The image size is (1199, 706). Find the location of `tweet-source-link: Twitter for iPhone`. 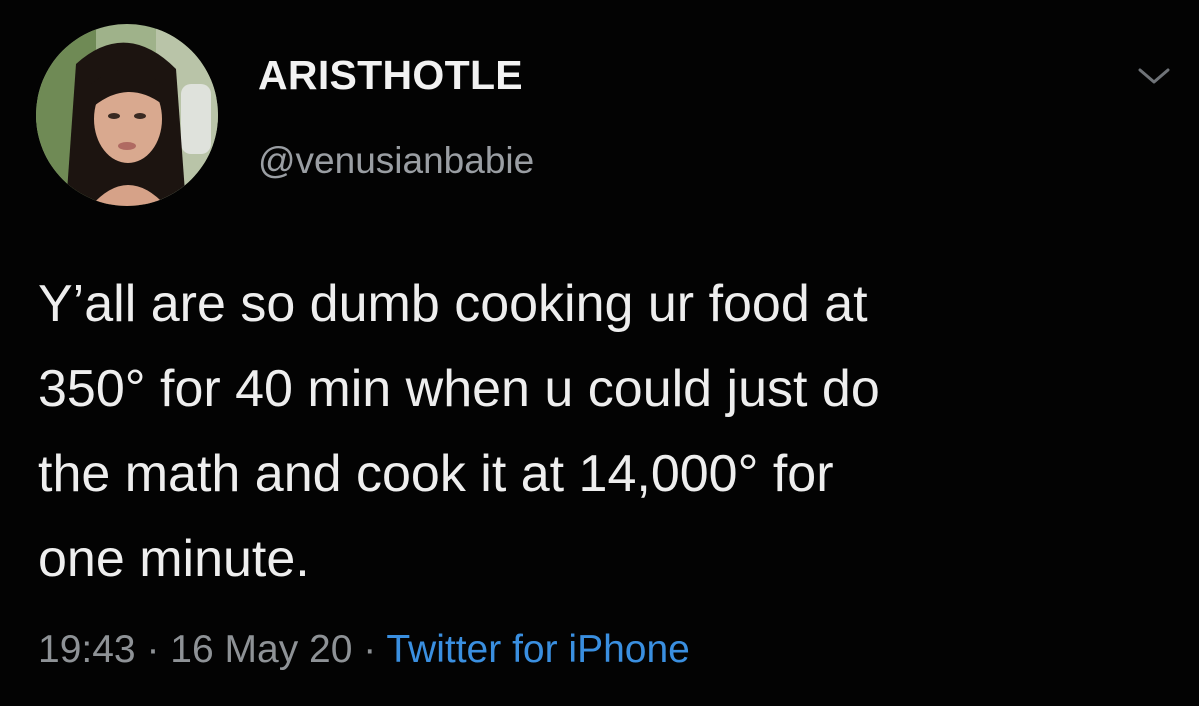

tweet-source-link: Twitter for iPhone is located at coordinates (537, 649).